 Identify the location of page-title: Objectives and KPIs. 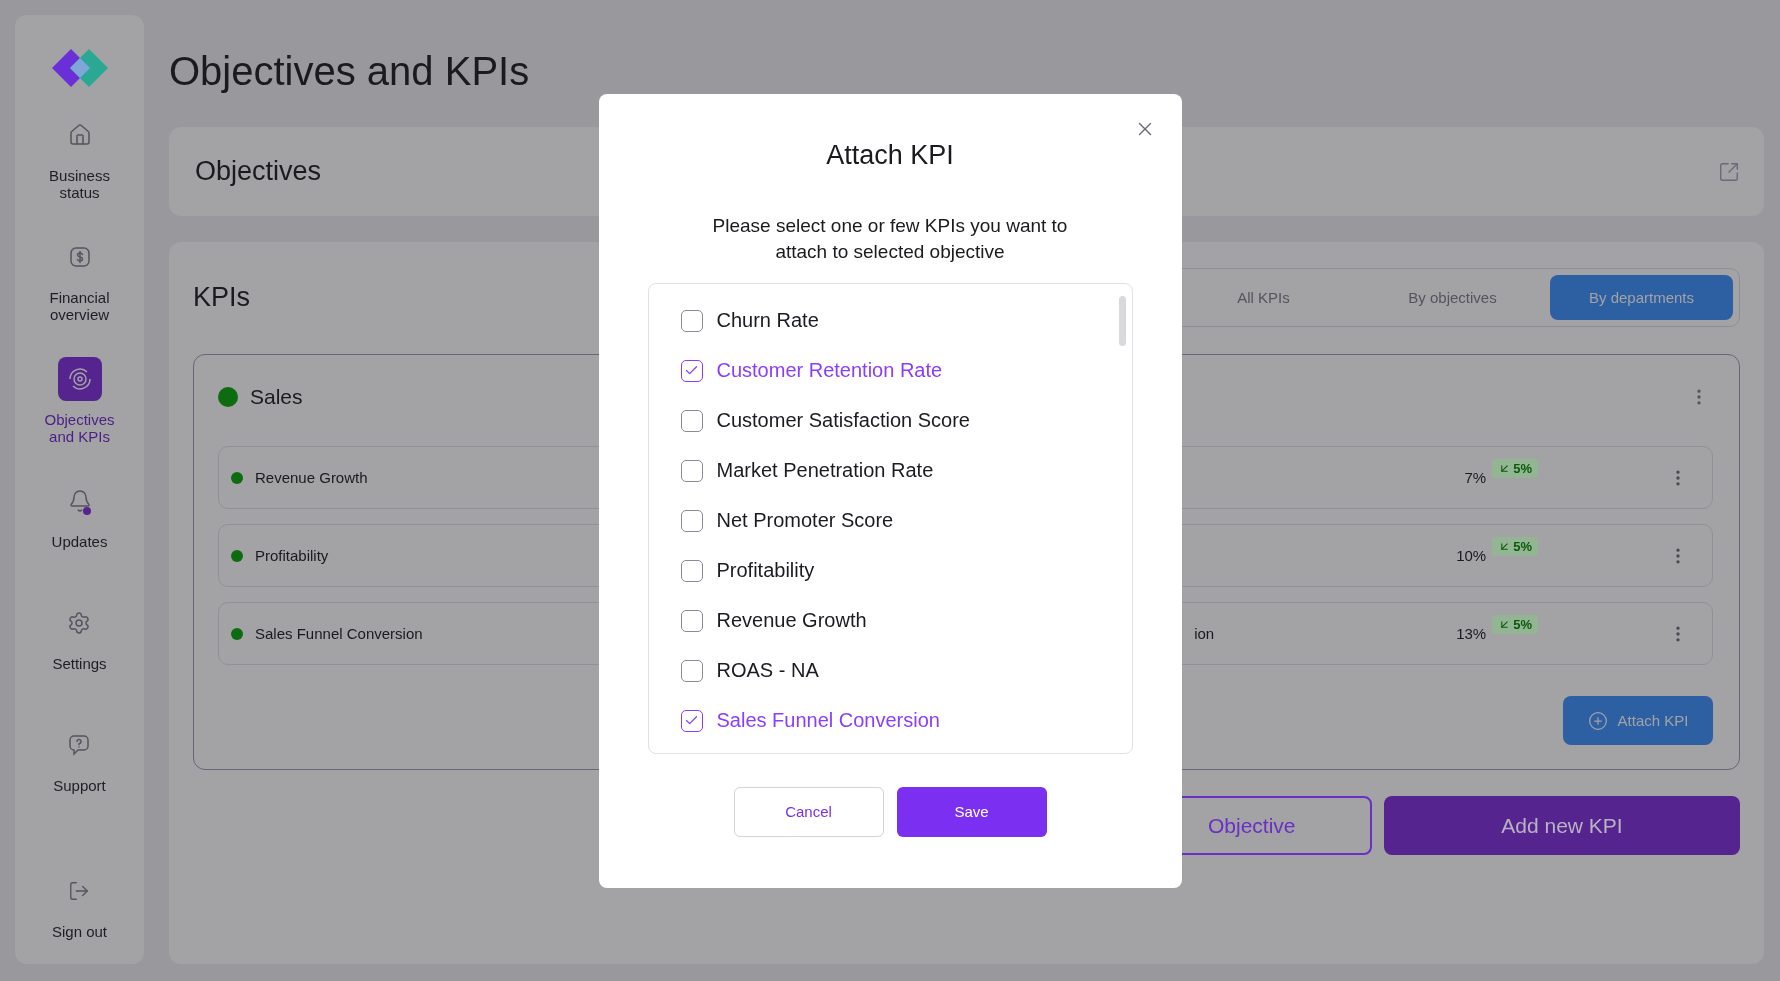
(350, 72).